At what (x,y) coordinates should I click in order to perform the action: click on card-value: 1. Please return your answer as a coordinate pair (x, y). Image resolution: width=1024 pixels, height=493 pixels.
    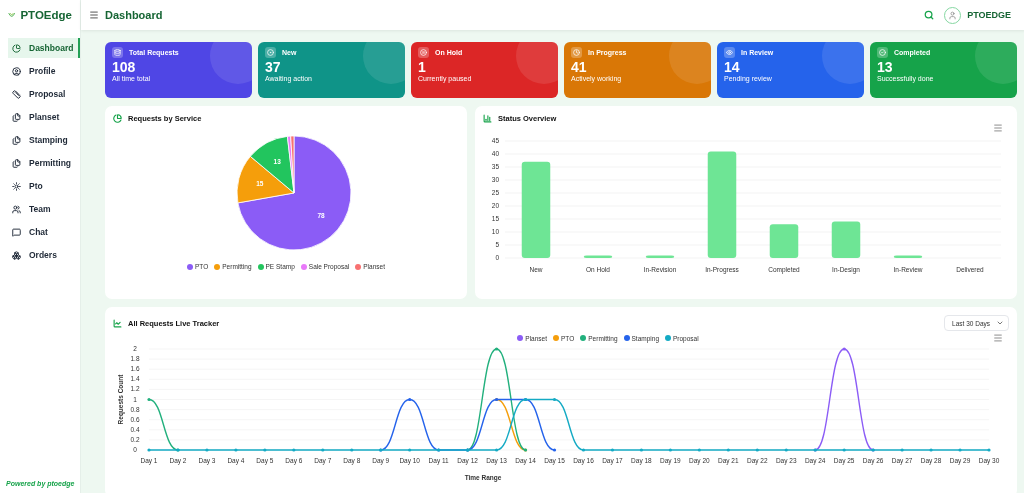
    Looking at the image, I should click on (422, 67).